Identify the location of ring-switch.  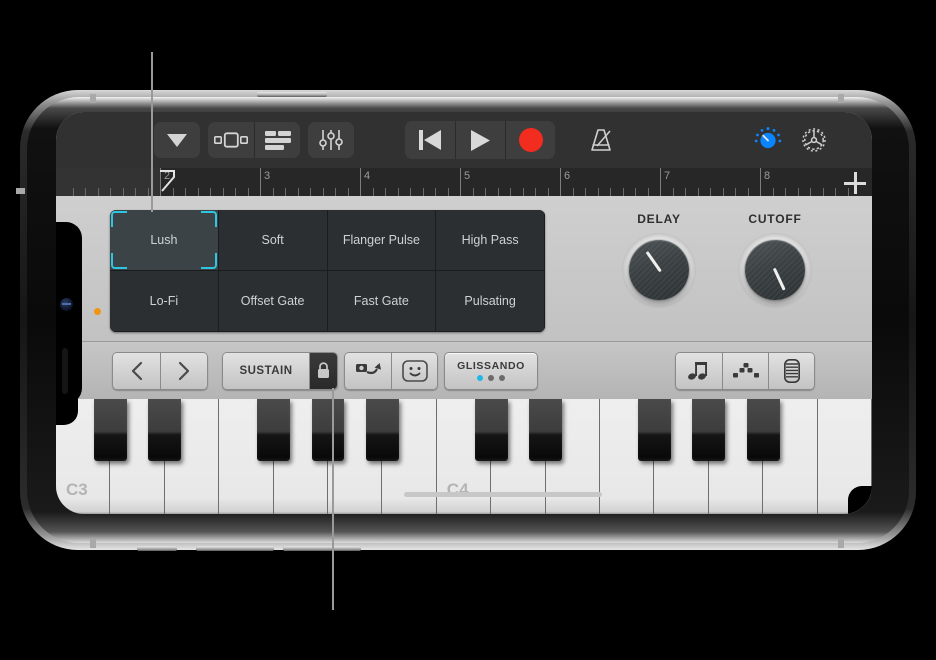
(157, 548).